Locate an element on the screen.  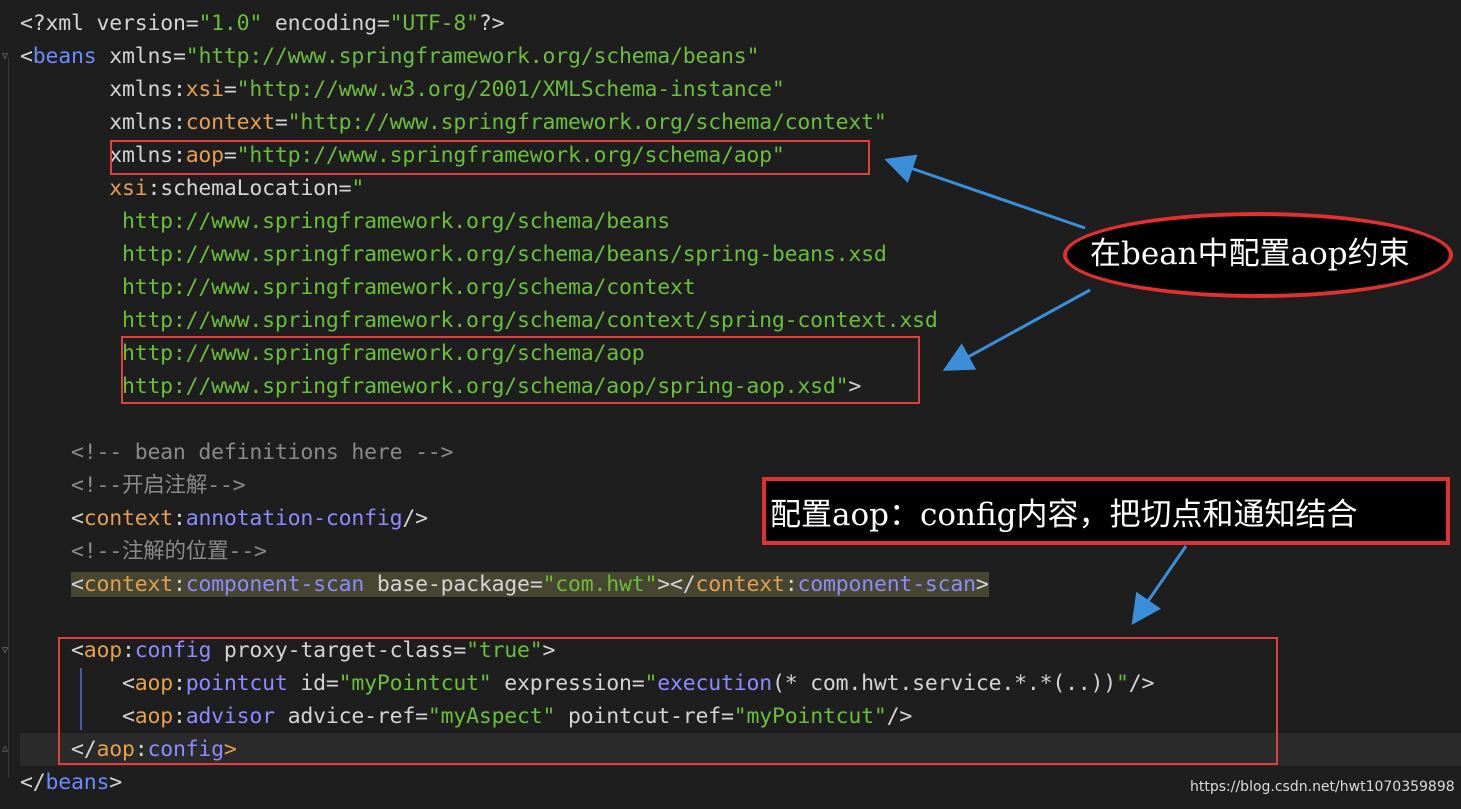
arrow-to-aop-config is located at coordinates (1159, 585).